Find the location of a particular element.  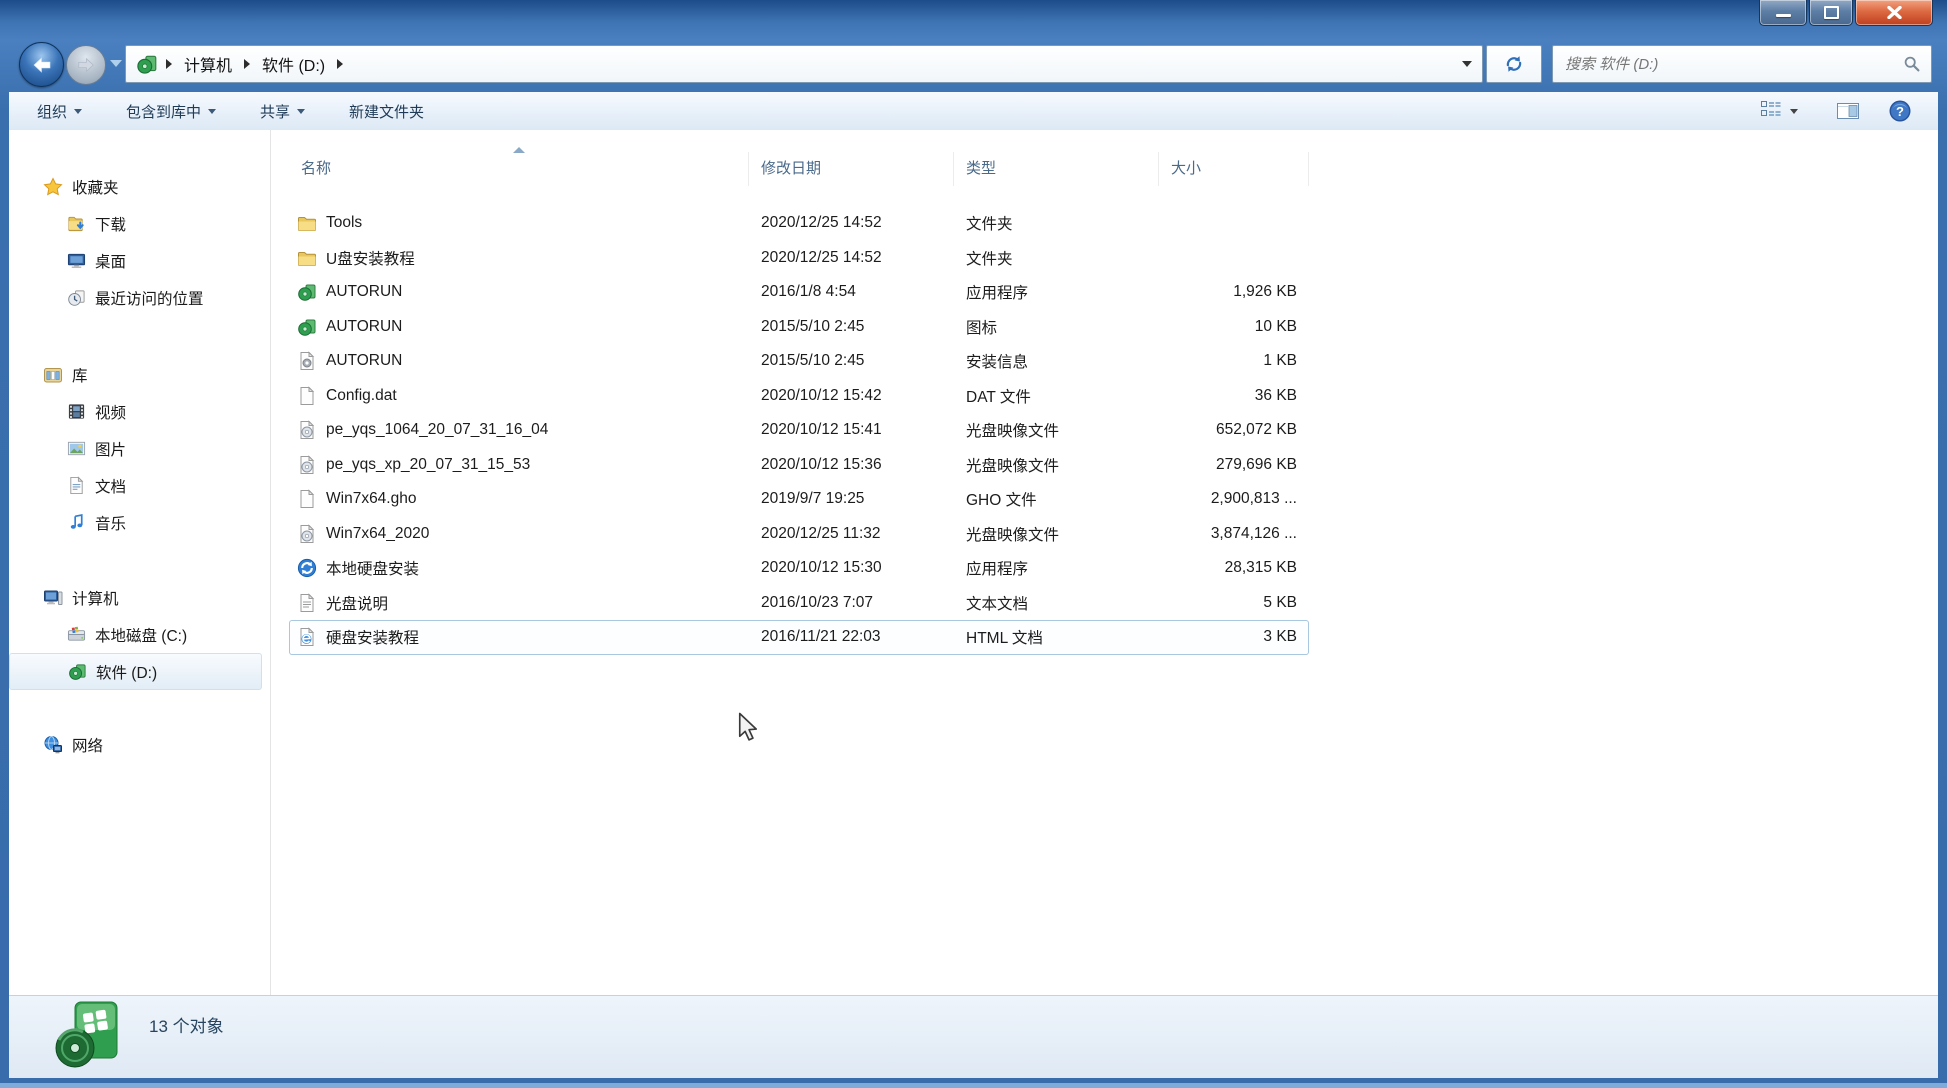

file-name: 光盘说明 is located at coordinates (357, 604).